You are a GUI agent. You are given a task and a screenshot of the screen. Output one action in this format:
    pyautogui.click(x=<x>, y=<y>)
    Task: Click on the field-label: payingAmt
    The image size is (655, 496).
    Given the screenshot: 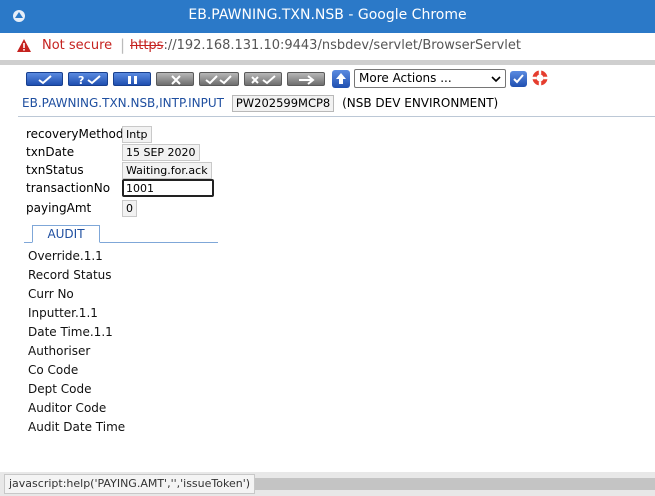 What is the action you would take?
    pyautogui.click(x=58, y=208)
    